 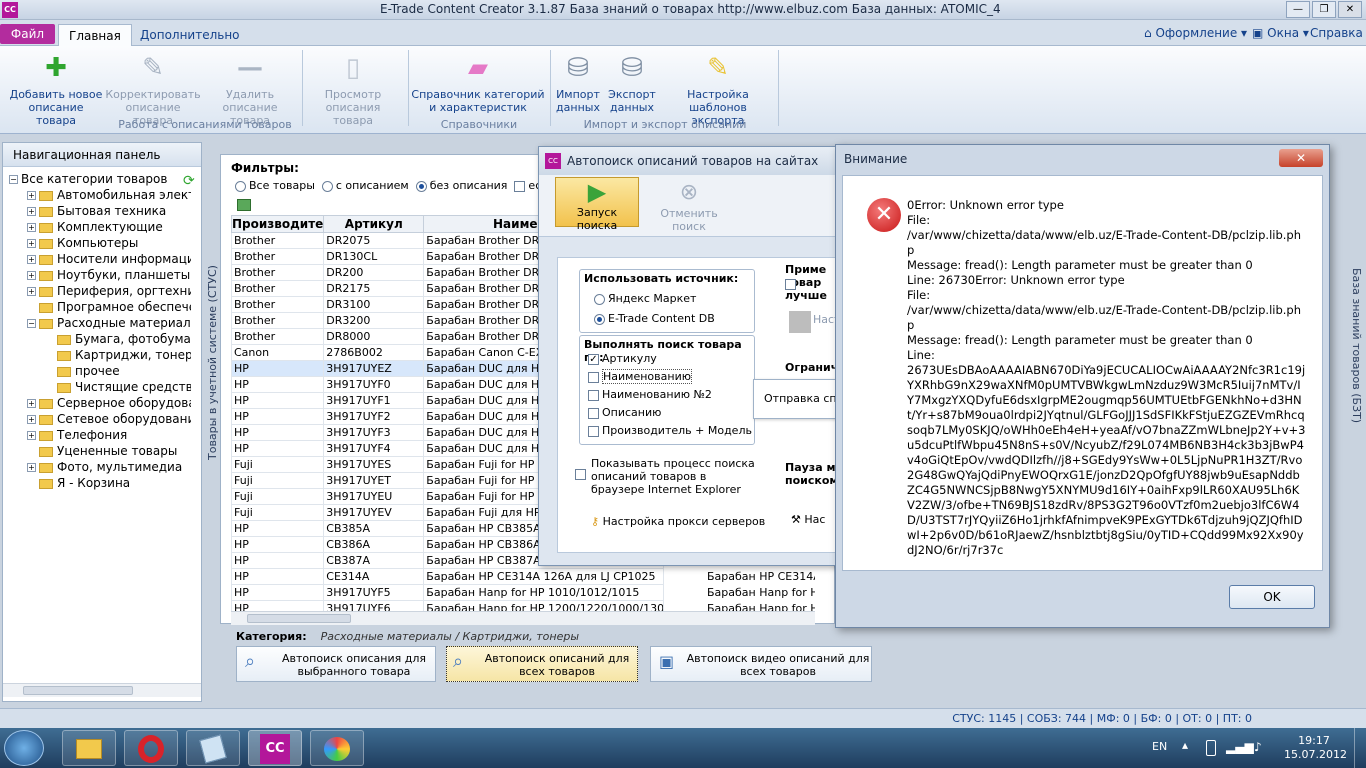 What do you see at coordinates (374, 416) in the screenshot?
I see `table-cell: 3H917UYF2` at bounding box center [374, 416].